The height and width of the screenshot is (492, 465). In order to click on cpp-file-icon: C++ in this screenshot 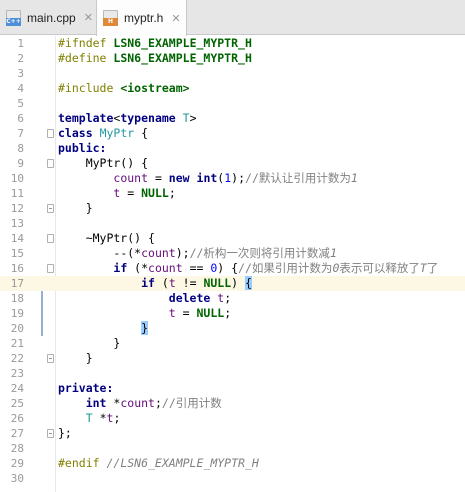, I will do `click(13, 17)`.